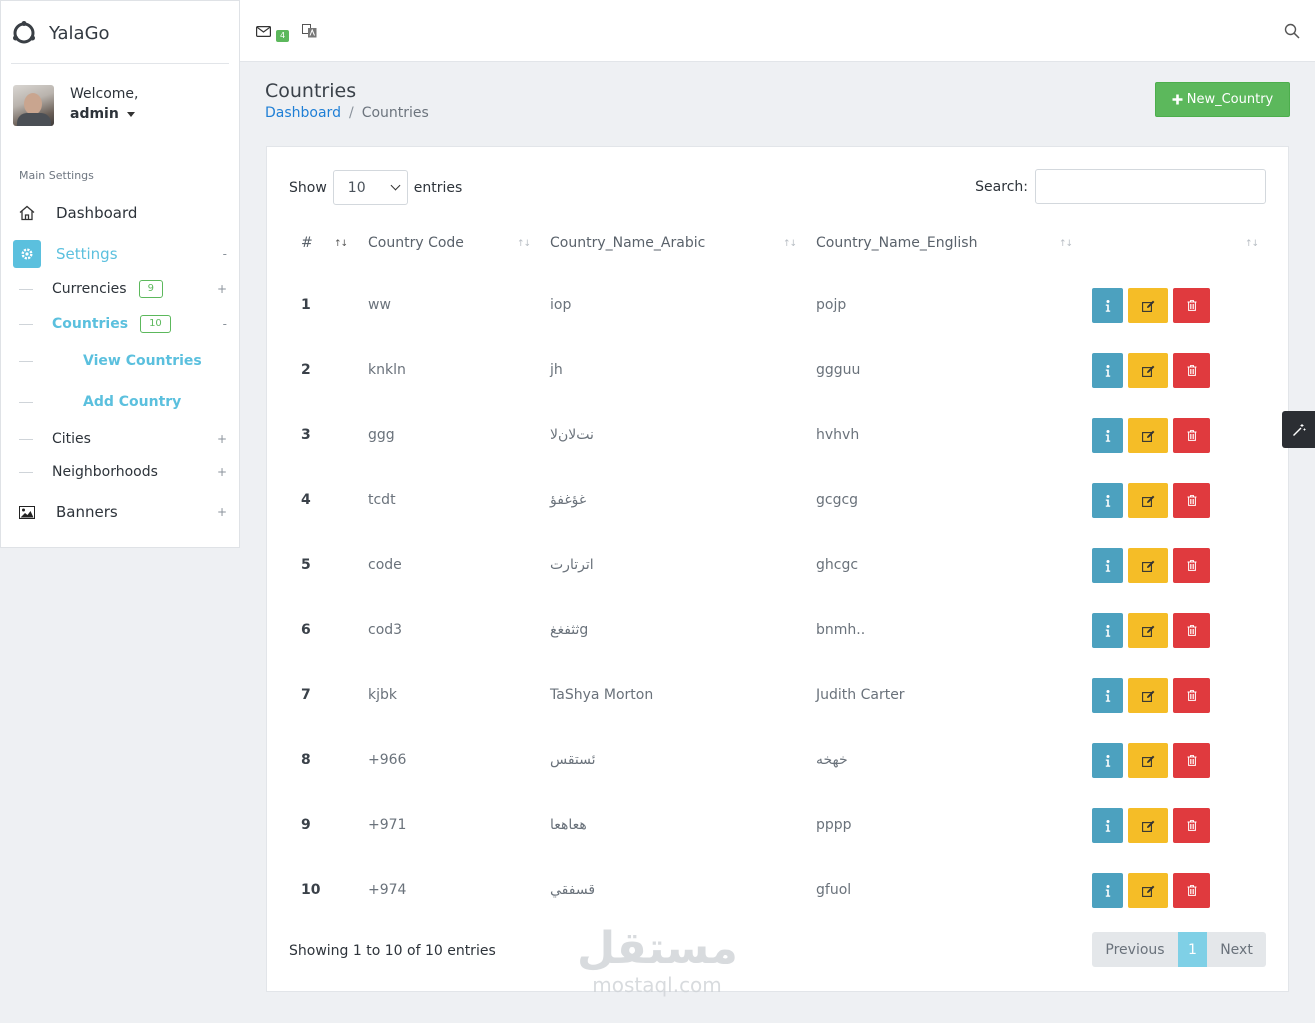 Image resolution: width=1315 pixels, height=1023 pixels. What do you see at coordinates (385, 565) in the screenshot?
I see `country-code-cell: code` at bounding box center [385, 565].